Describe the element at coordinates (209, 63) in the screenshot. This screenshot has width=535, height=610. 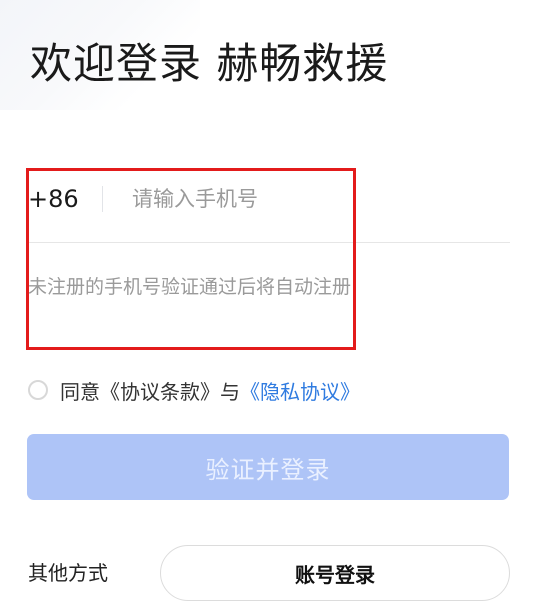
I see `page-title: 欢迎登录 赫畅救援` at that location.